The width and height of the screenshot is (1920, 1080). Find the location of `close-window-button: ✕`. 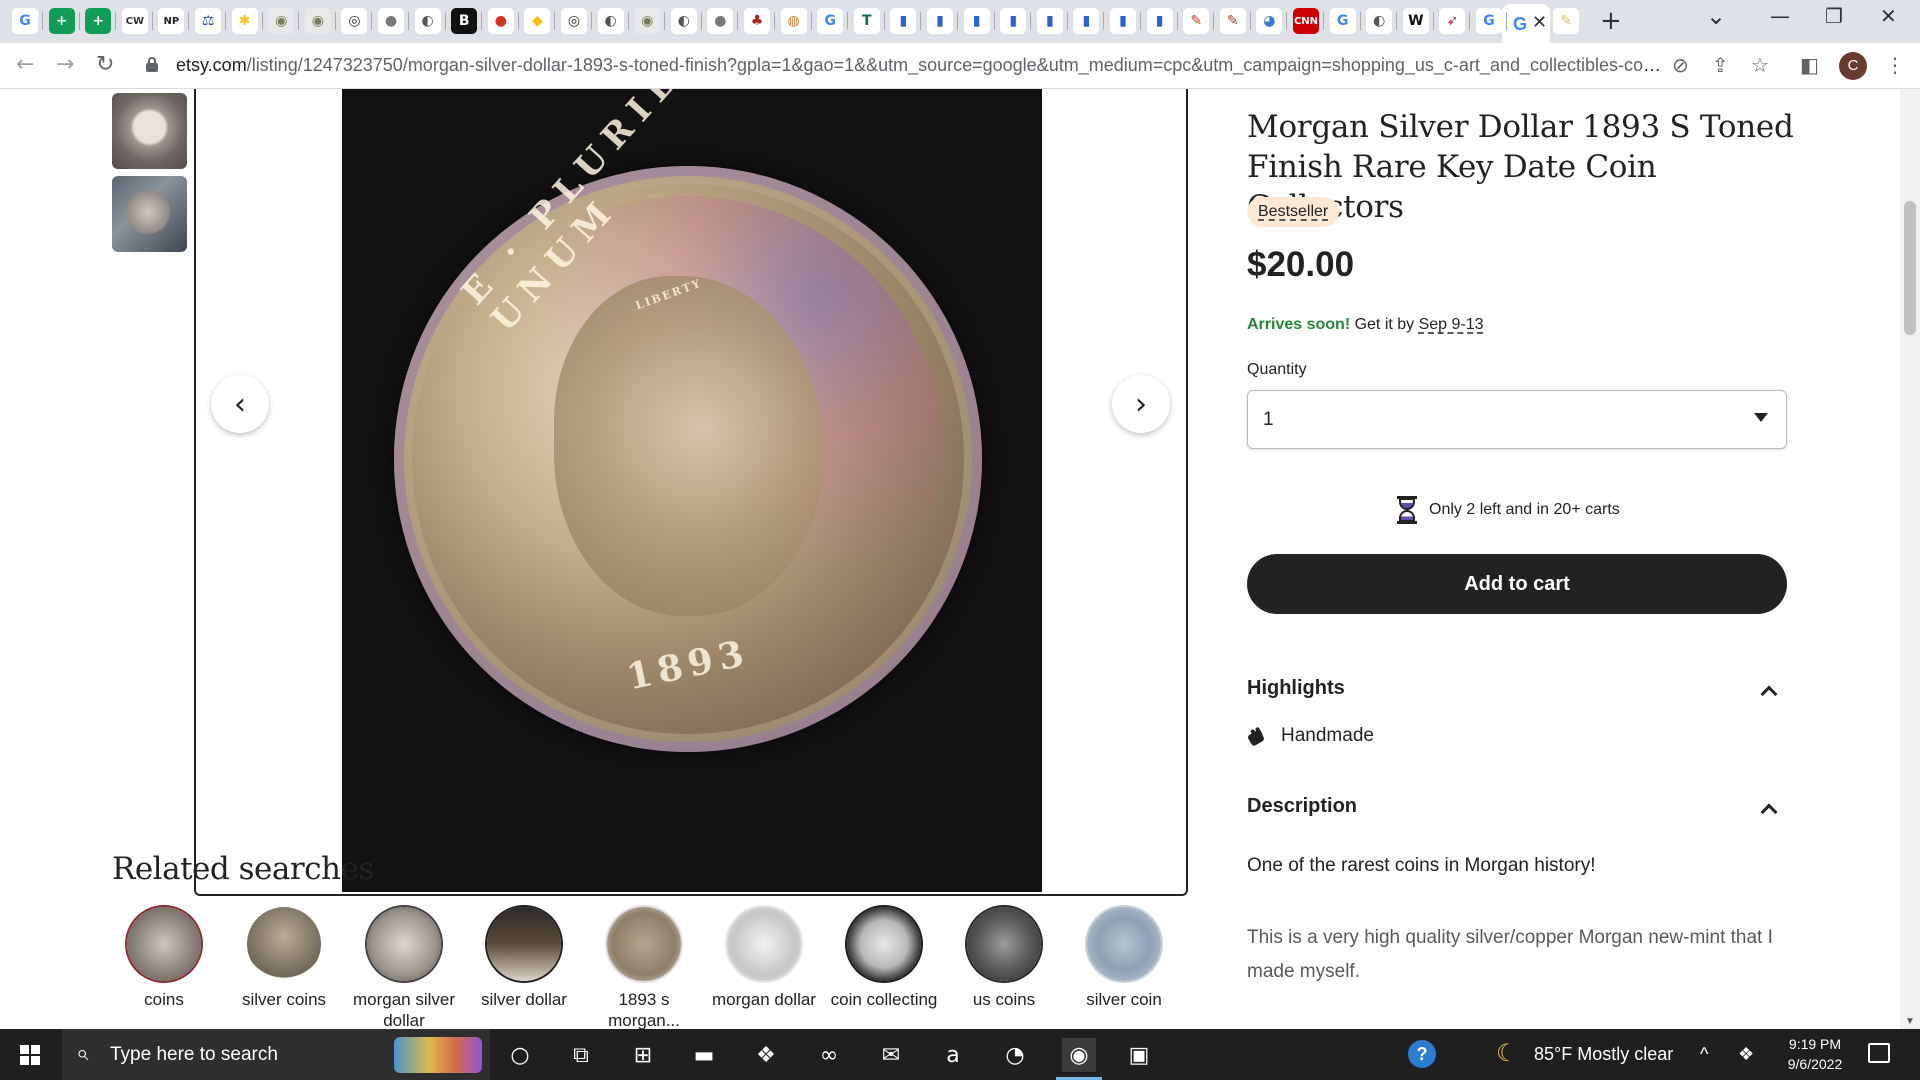

close-window-button: ✕ is located at coordinates (1888, 16).